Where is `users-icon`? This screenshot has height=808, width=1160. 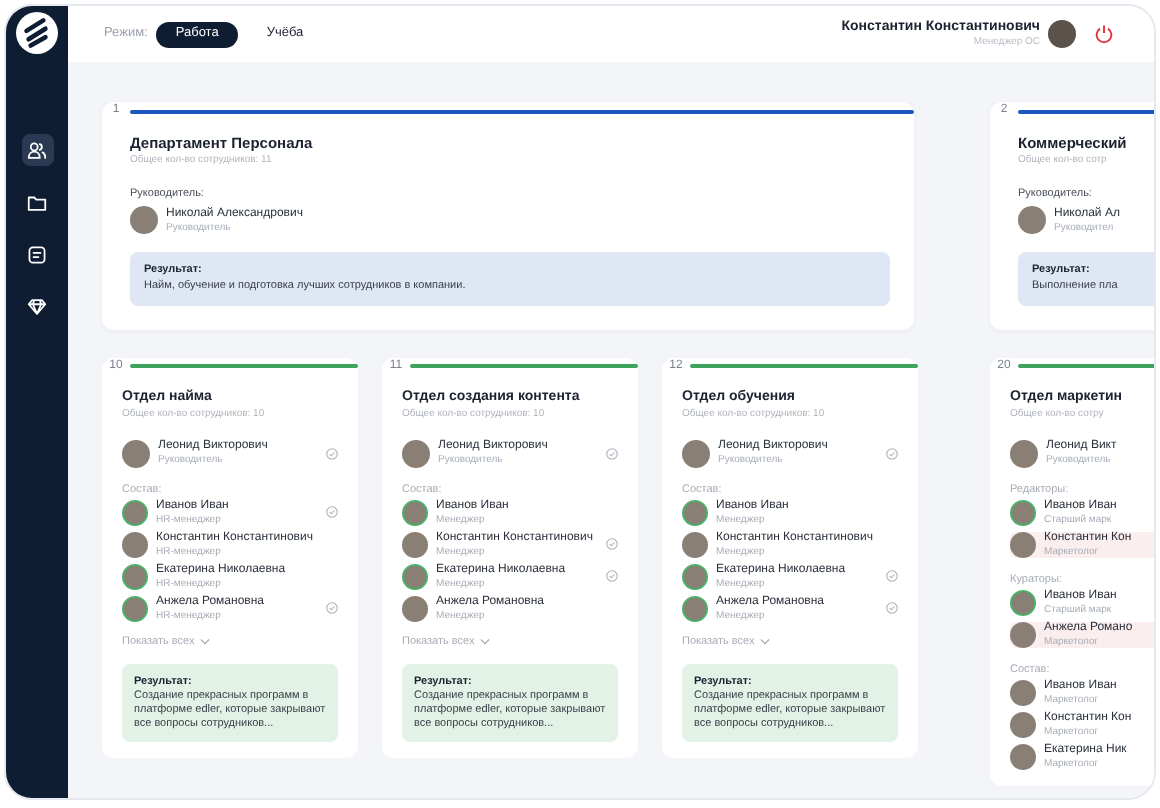 users-icon is located at coordinates (37, 150).